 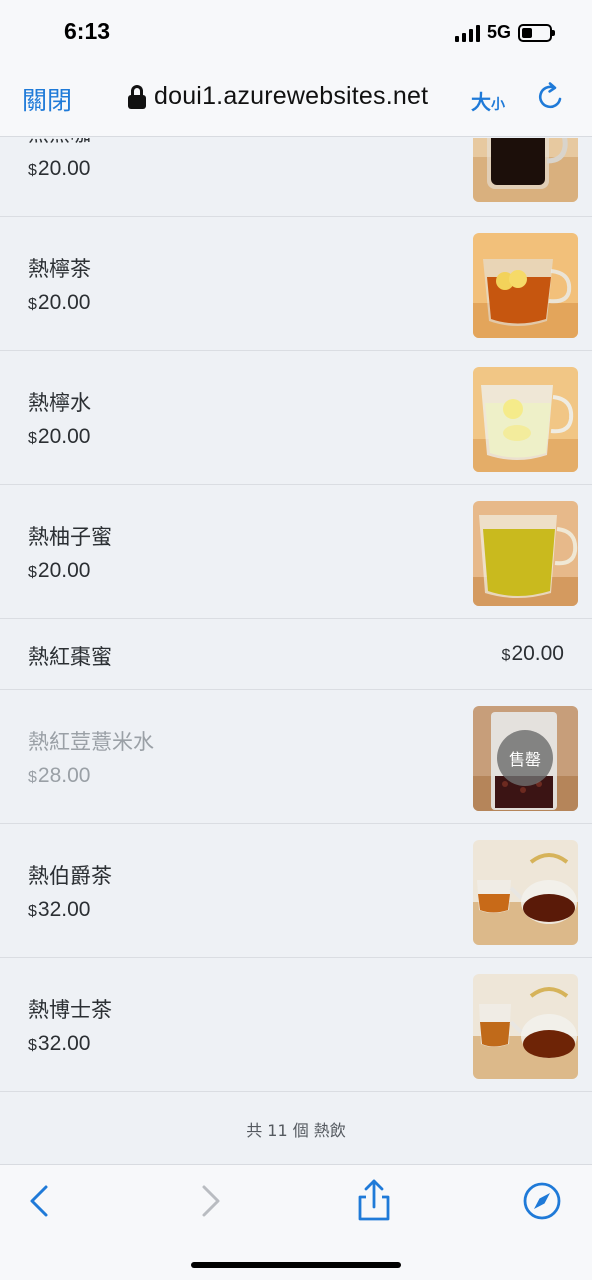 I want to click on item-name: 熱博士茶, so click(x=70, y=1010).